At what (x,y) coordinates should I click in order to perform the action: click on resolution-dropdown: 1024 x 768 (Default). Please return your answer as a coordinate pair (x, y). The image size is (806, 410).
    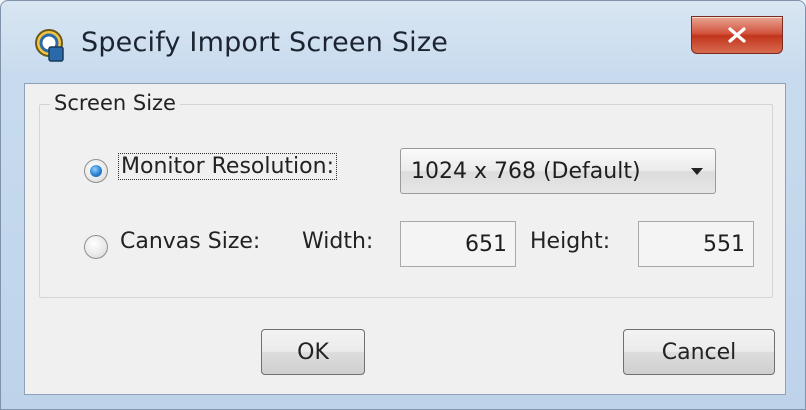
    Looking at the image, I should click on (558, 171).